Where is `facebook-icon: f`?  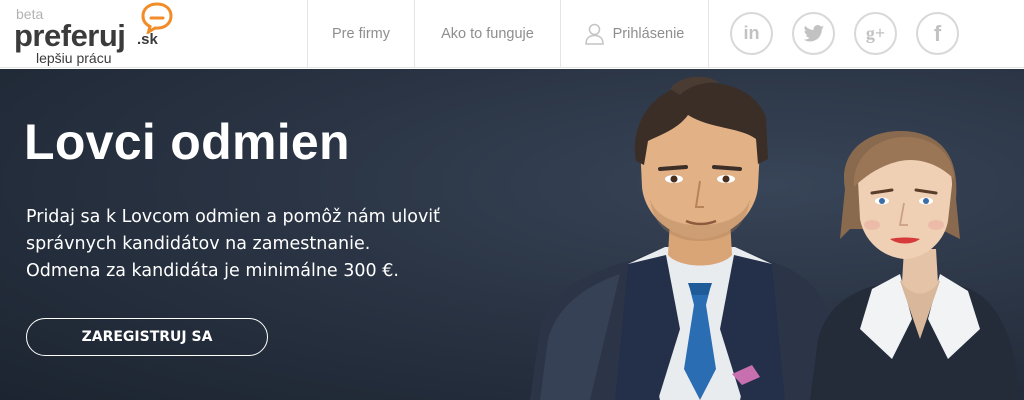
facebook-icon: f is located at coordinates (937, 33).